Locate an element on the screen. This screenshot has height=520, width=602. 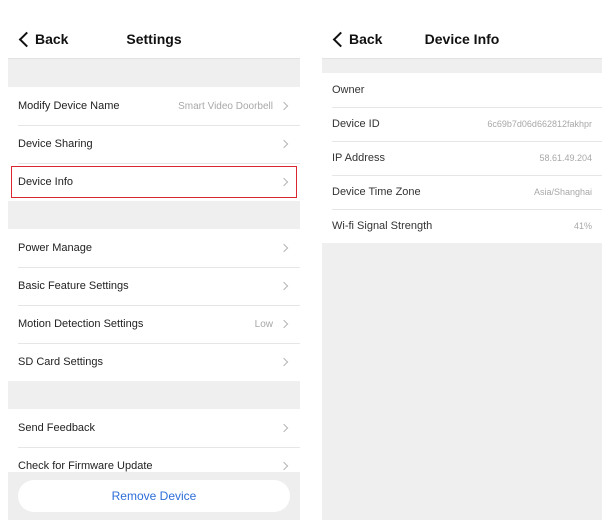
sd-card-settings-row: SD Card Settings is located at coordinates (154, 362).